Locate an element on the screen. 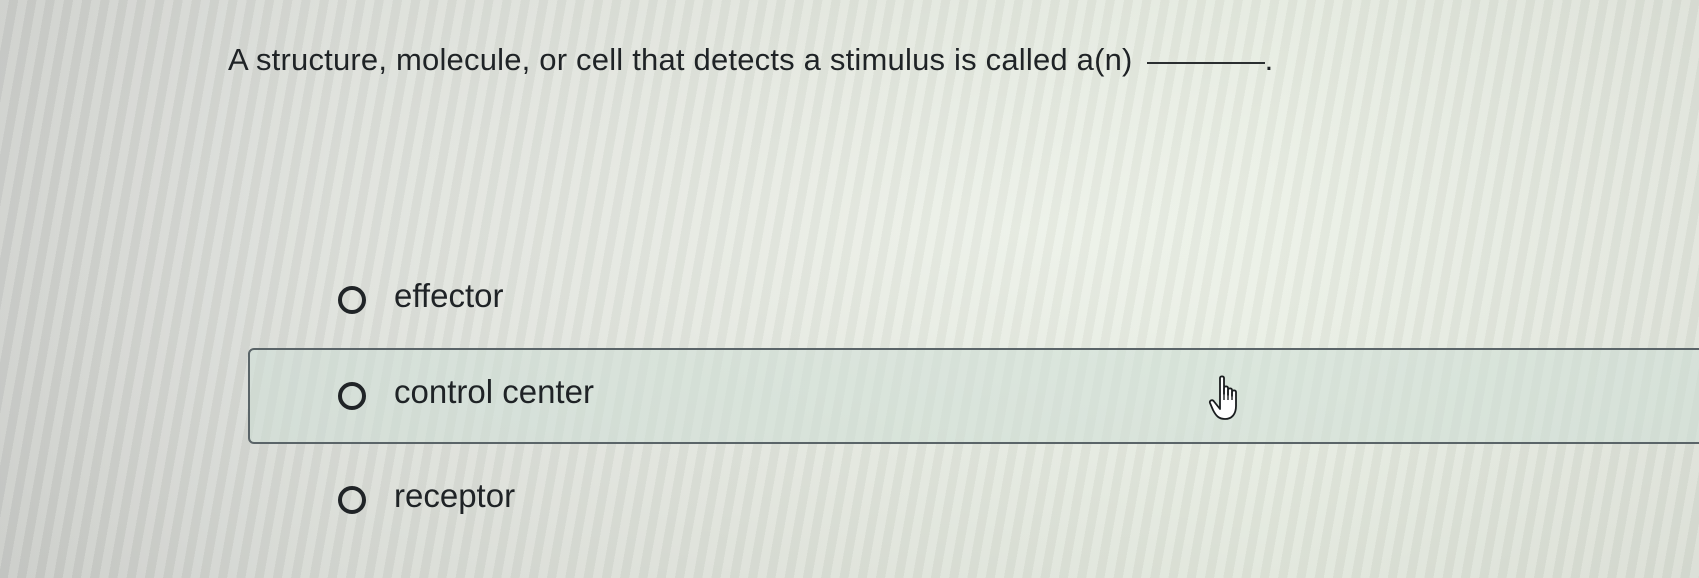 Image resolution: width=1699 pixels, height=578 pixels. option-label: effector is located at coordinates (449, 295).